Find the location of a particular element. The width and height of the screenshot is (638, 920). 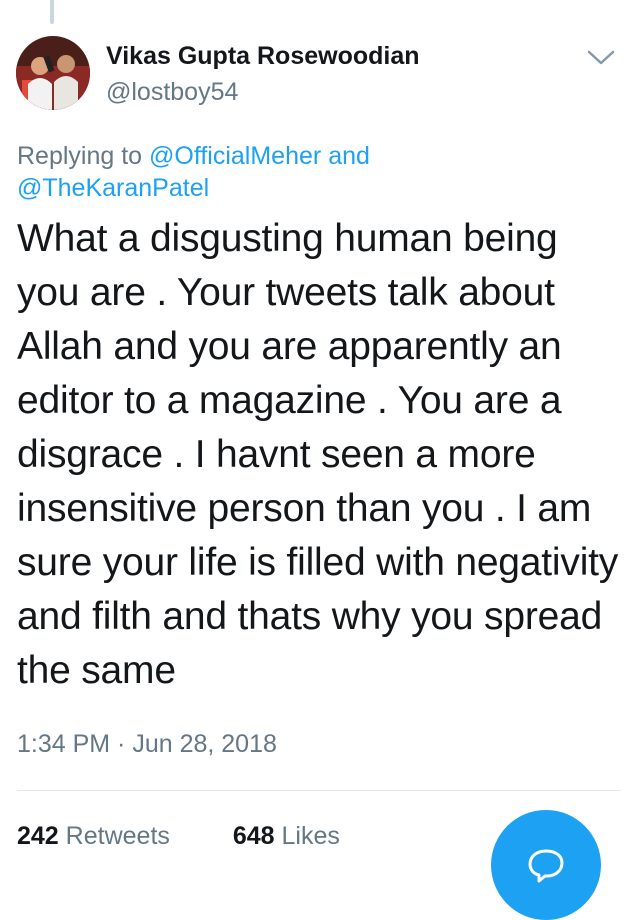

divider is located at coordinates (319, 790).